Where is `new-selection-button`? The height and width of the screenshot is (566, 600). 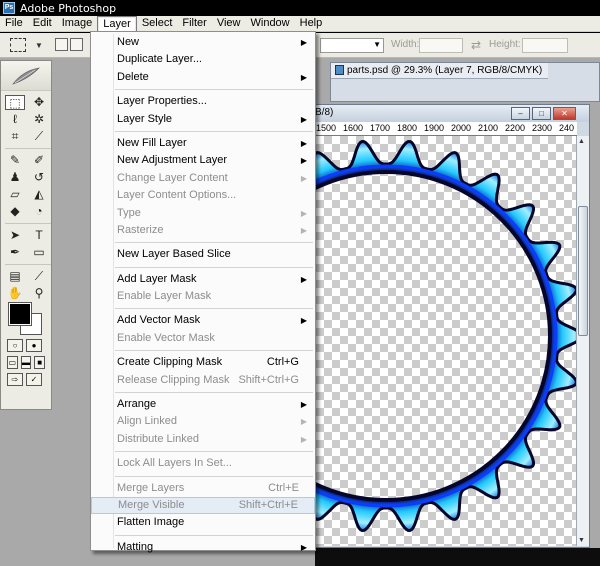
new-selection-button is located at coordinates (61, 44).